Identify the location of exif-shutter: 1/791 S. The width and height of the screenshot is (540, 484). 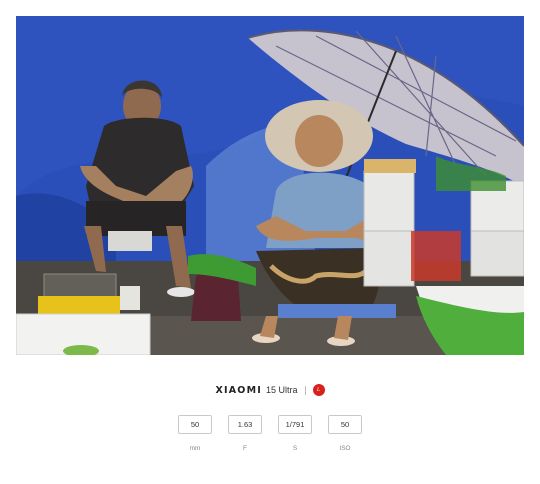
(295, 433).